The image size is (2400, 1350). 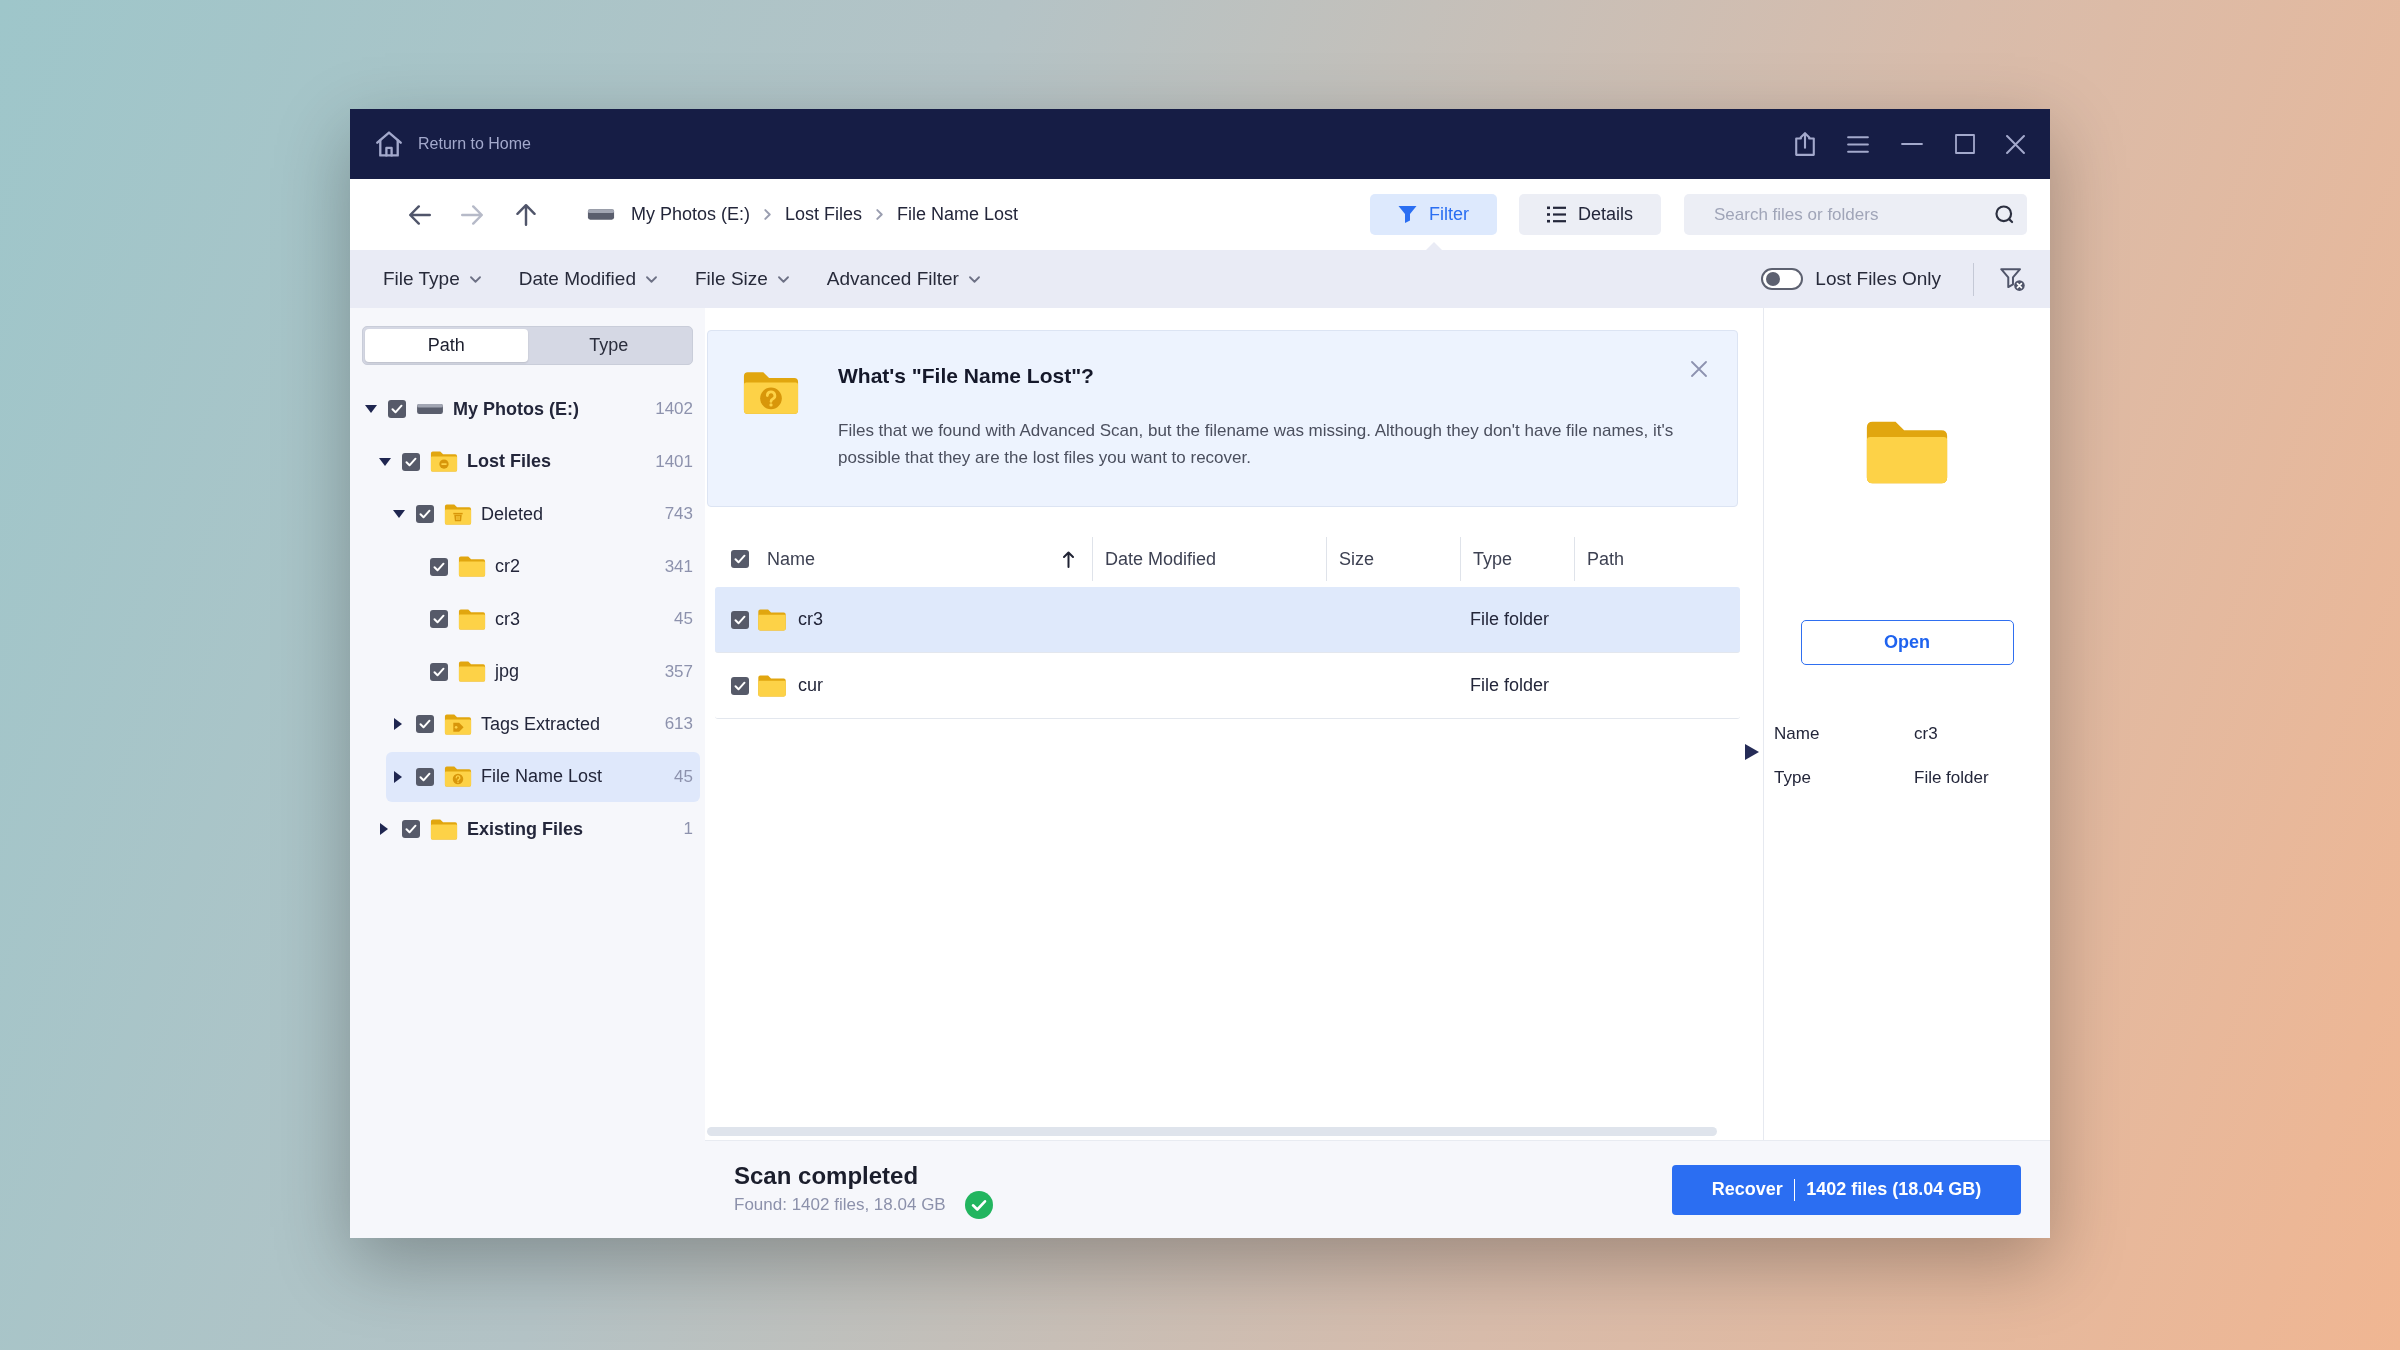 What do you see at coordinates (903, 279) in the screenshot?
I see `filter-dropdown: Advanced Filter` at bounding box center [903, 279].